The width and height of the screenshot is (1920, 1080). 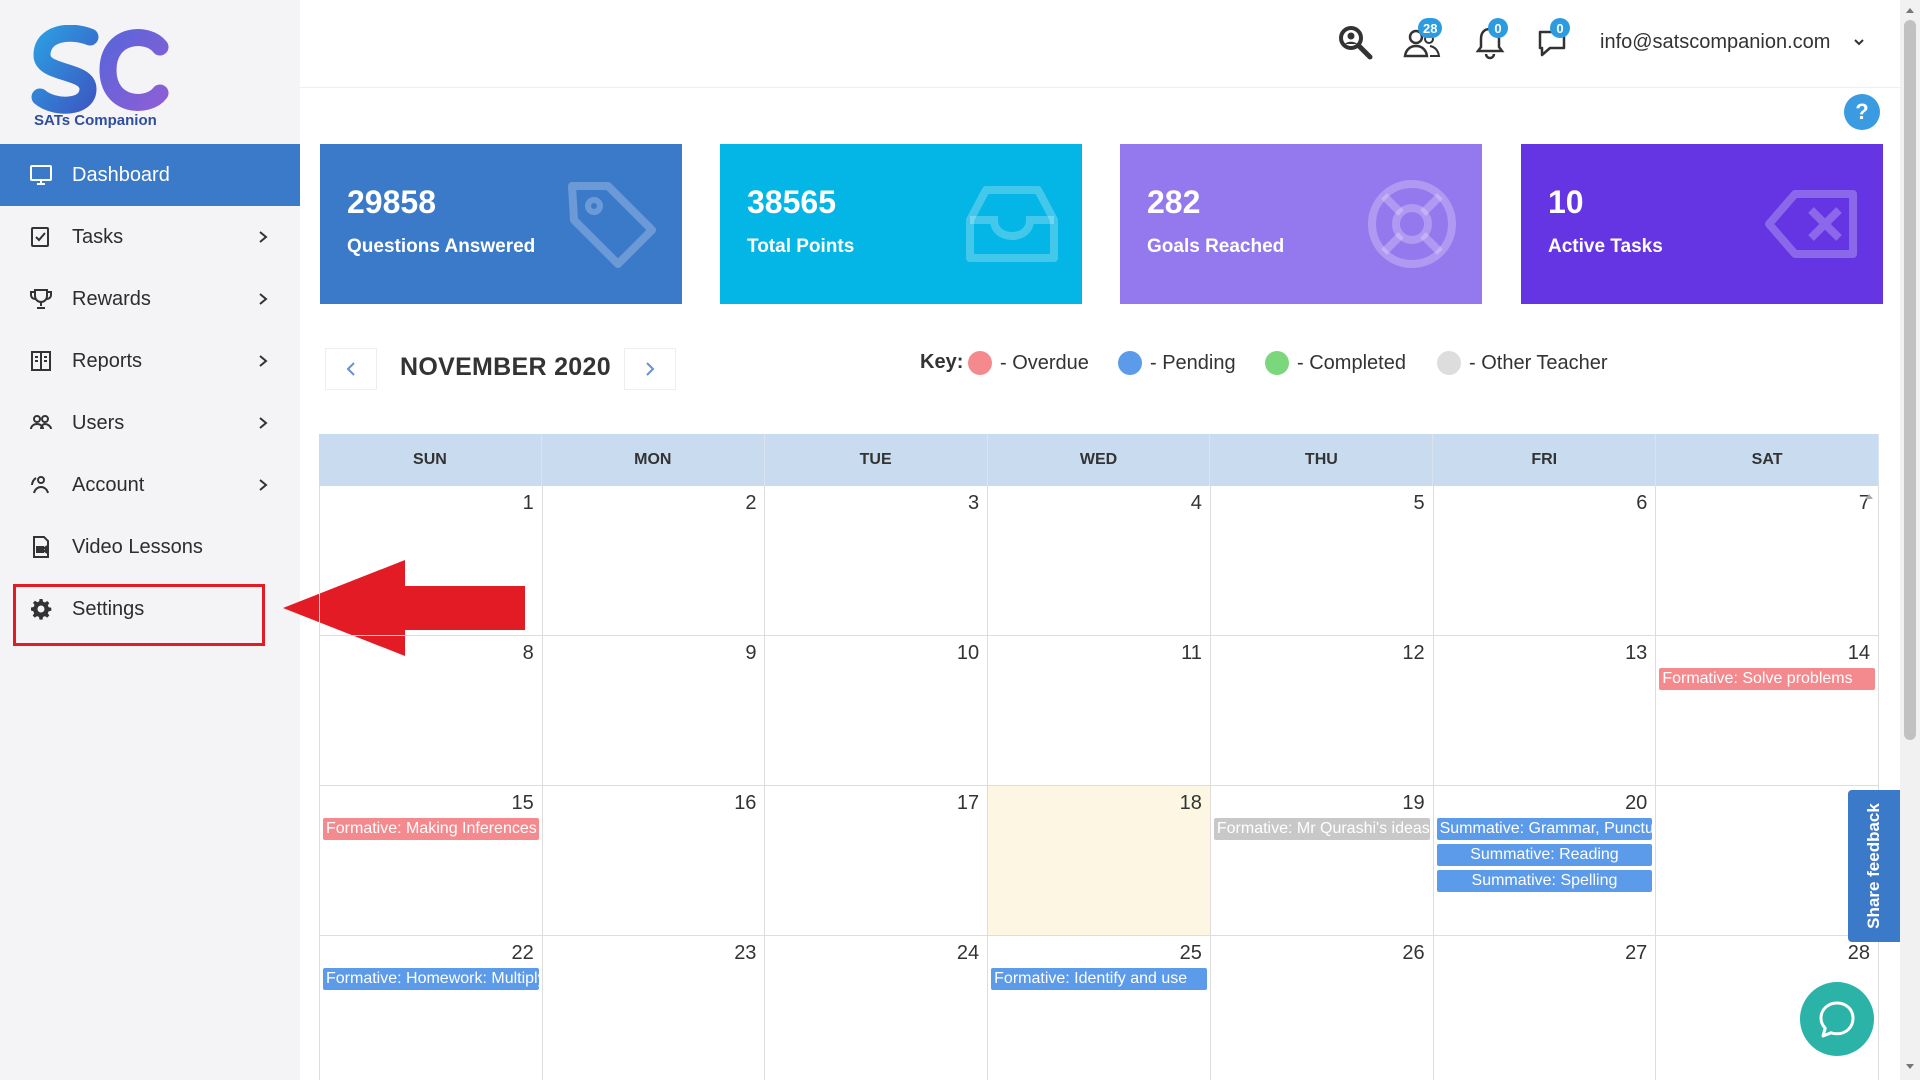 I want to click on user-menu: info@satscompanion.com, so click(x=1715, y=42).